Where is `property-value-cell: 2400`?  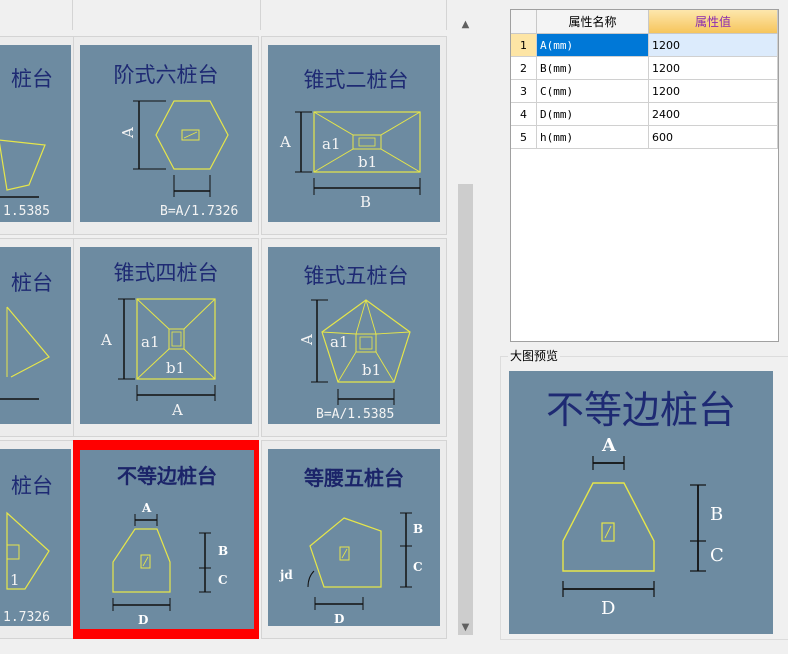
property-value-cell: 2400 is located at coordinates (713, 114).